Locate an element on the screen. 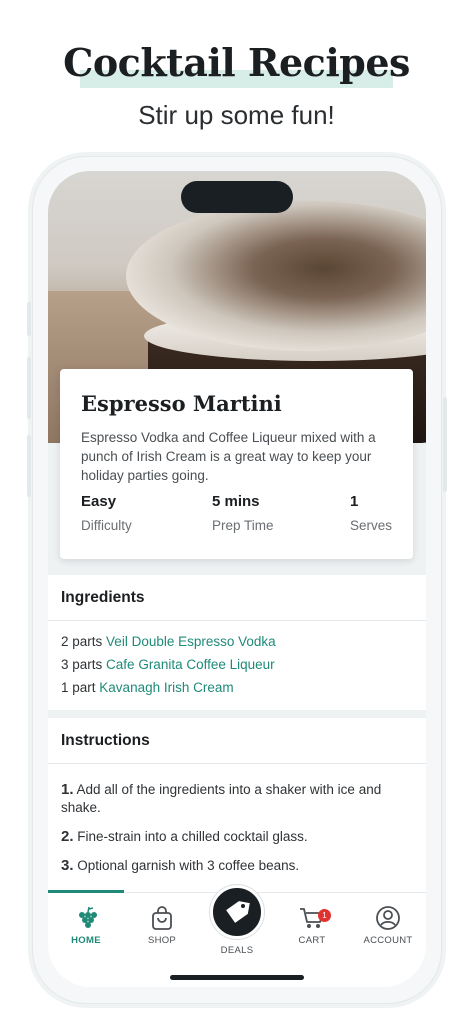  stat-value: 1 is located at coordinates (354, 501).